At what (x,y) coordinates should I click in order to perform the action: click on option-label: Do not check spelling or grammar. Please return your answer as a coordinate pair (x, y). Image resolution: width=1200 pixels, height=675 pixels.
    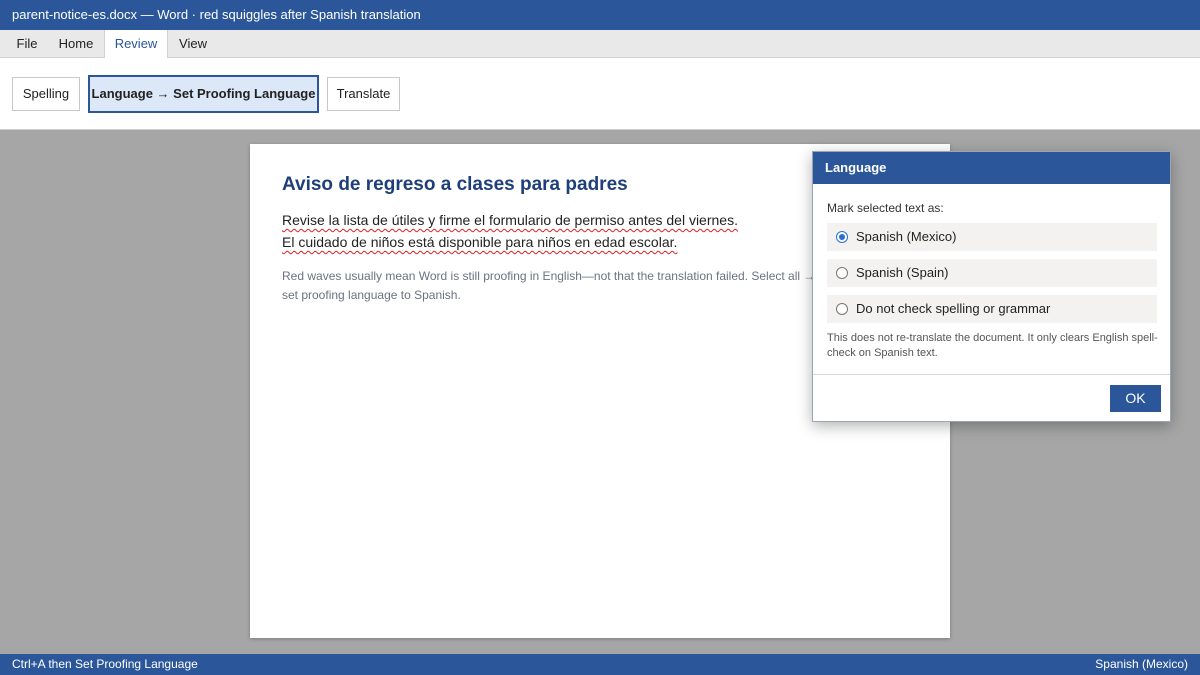
    Looking at the image, I should click on (953, 308).